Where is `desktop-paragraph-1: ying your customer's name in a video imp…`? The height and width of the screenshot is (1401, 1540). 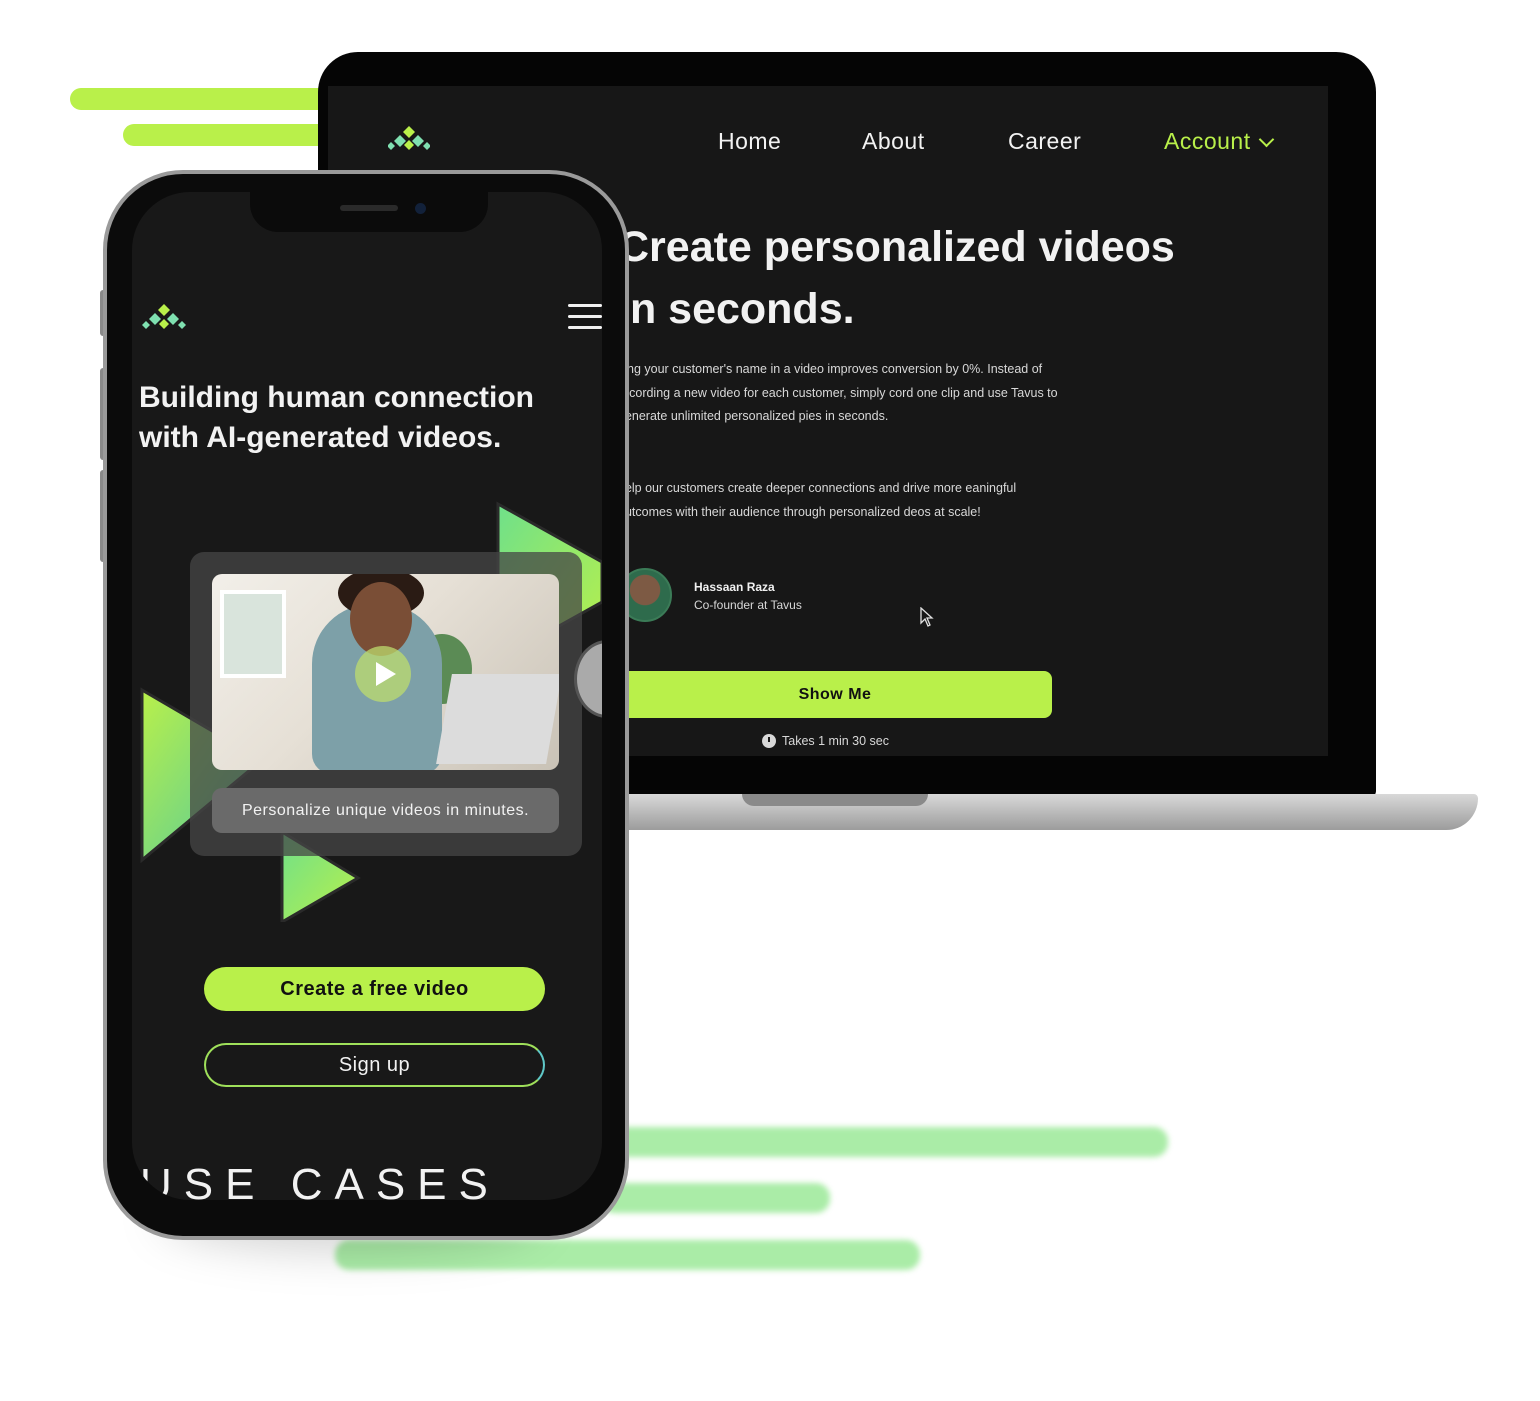
desktop-paragraph-1: ying your customer's name in a video imp… is located at coordinates (838, 392).